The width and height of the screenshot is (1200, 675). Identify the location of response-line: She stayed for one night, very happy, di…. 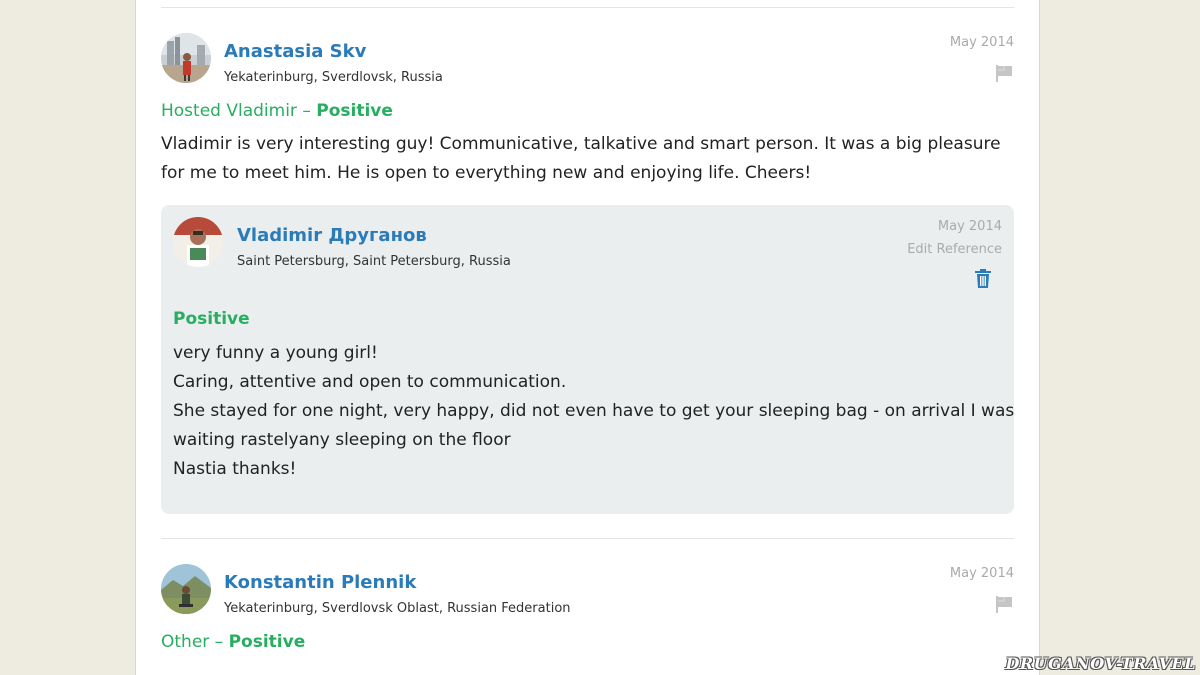
(594, 411).